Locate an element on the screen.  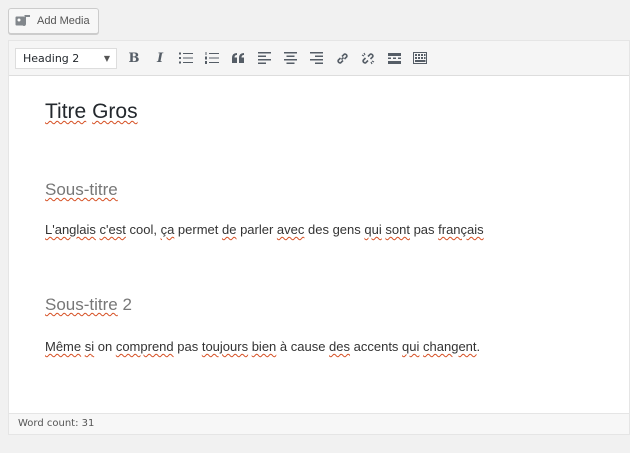
blockquote-icon is located at coordinates (237, 58).